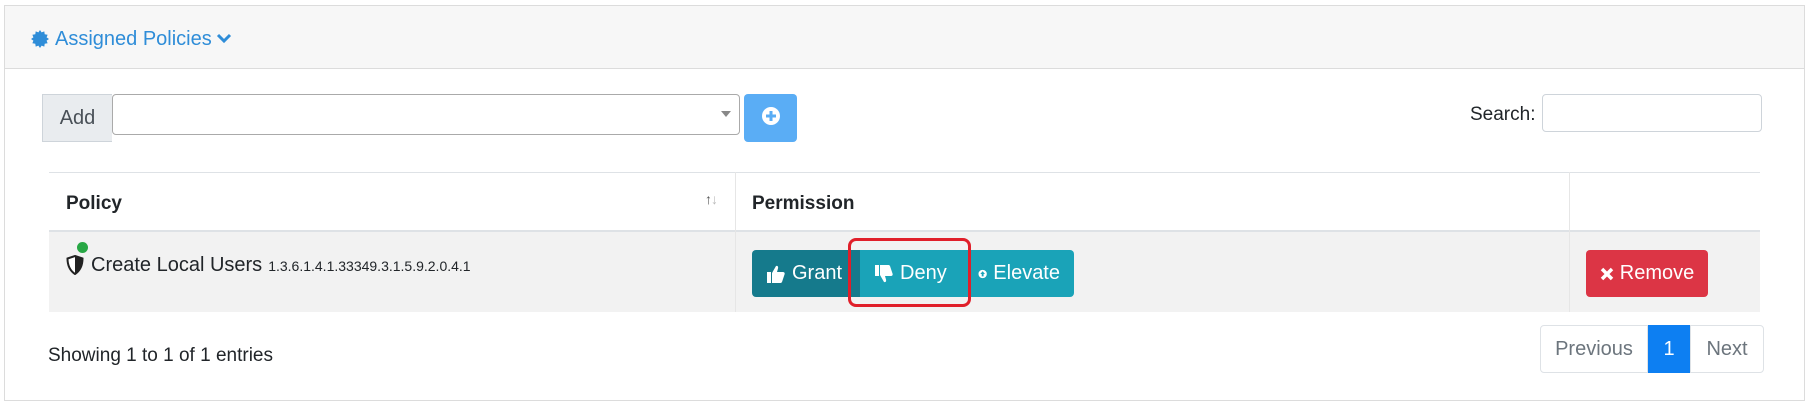  I want to click on column-header-policy: Policy, so click(94, 204).